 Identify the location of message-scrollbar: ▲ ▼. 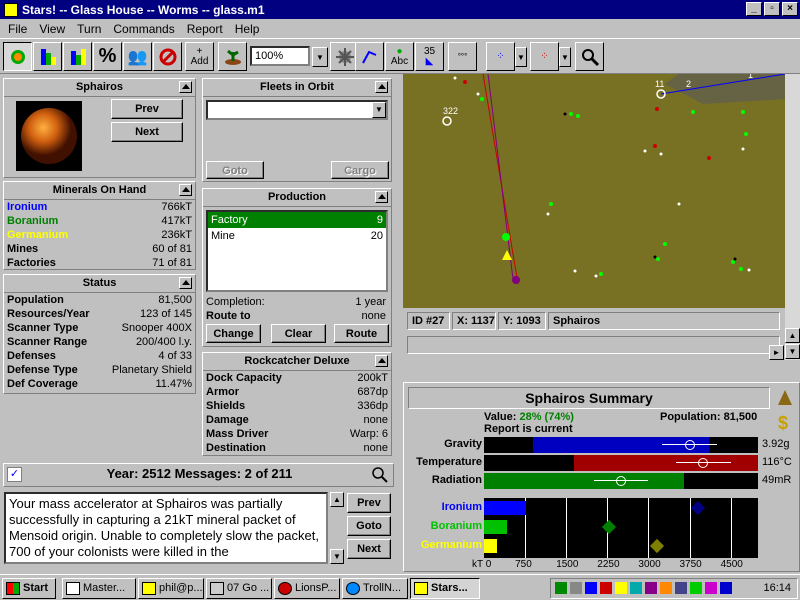
(337, 528).